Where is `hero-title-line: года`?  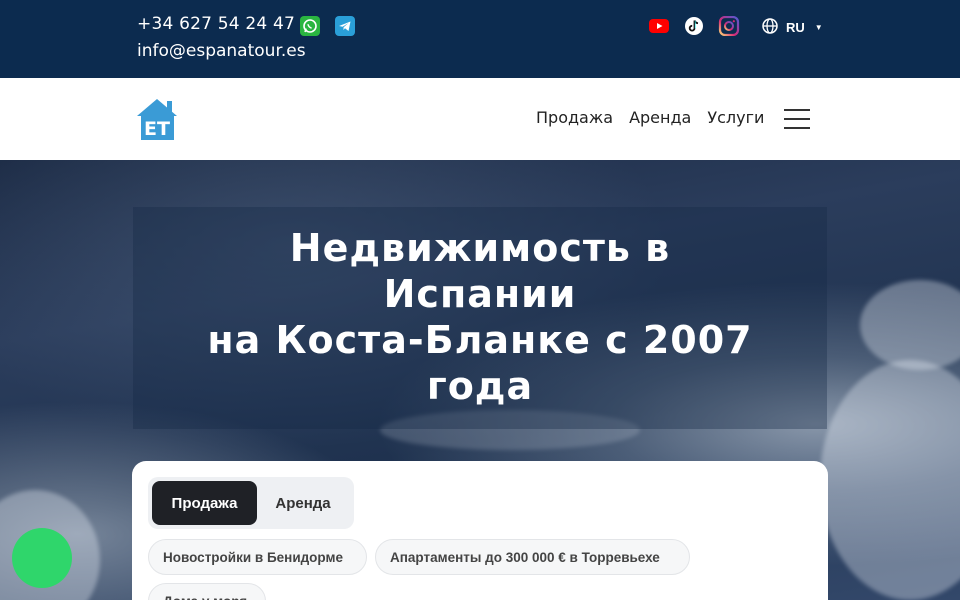
hero-title-line: года is located at coordinates (480, 386).